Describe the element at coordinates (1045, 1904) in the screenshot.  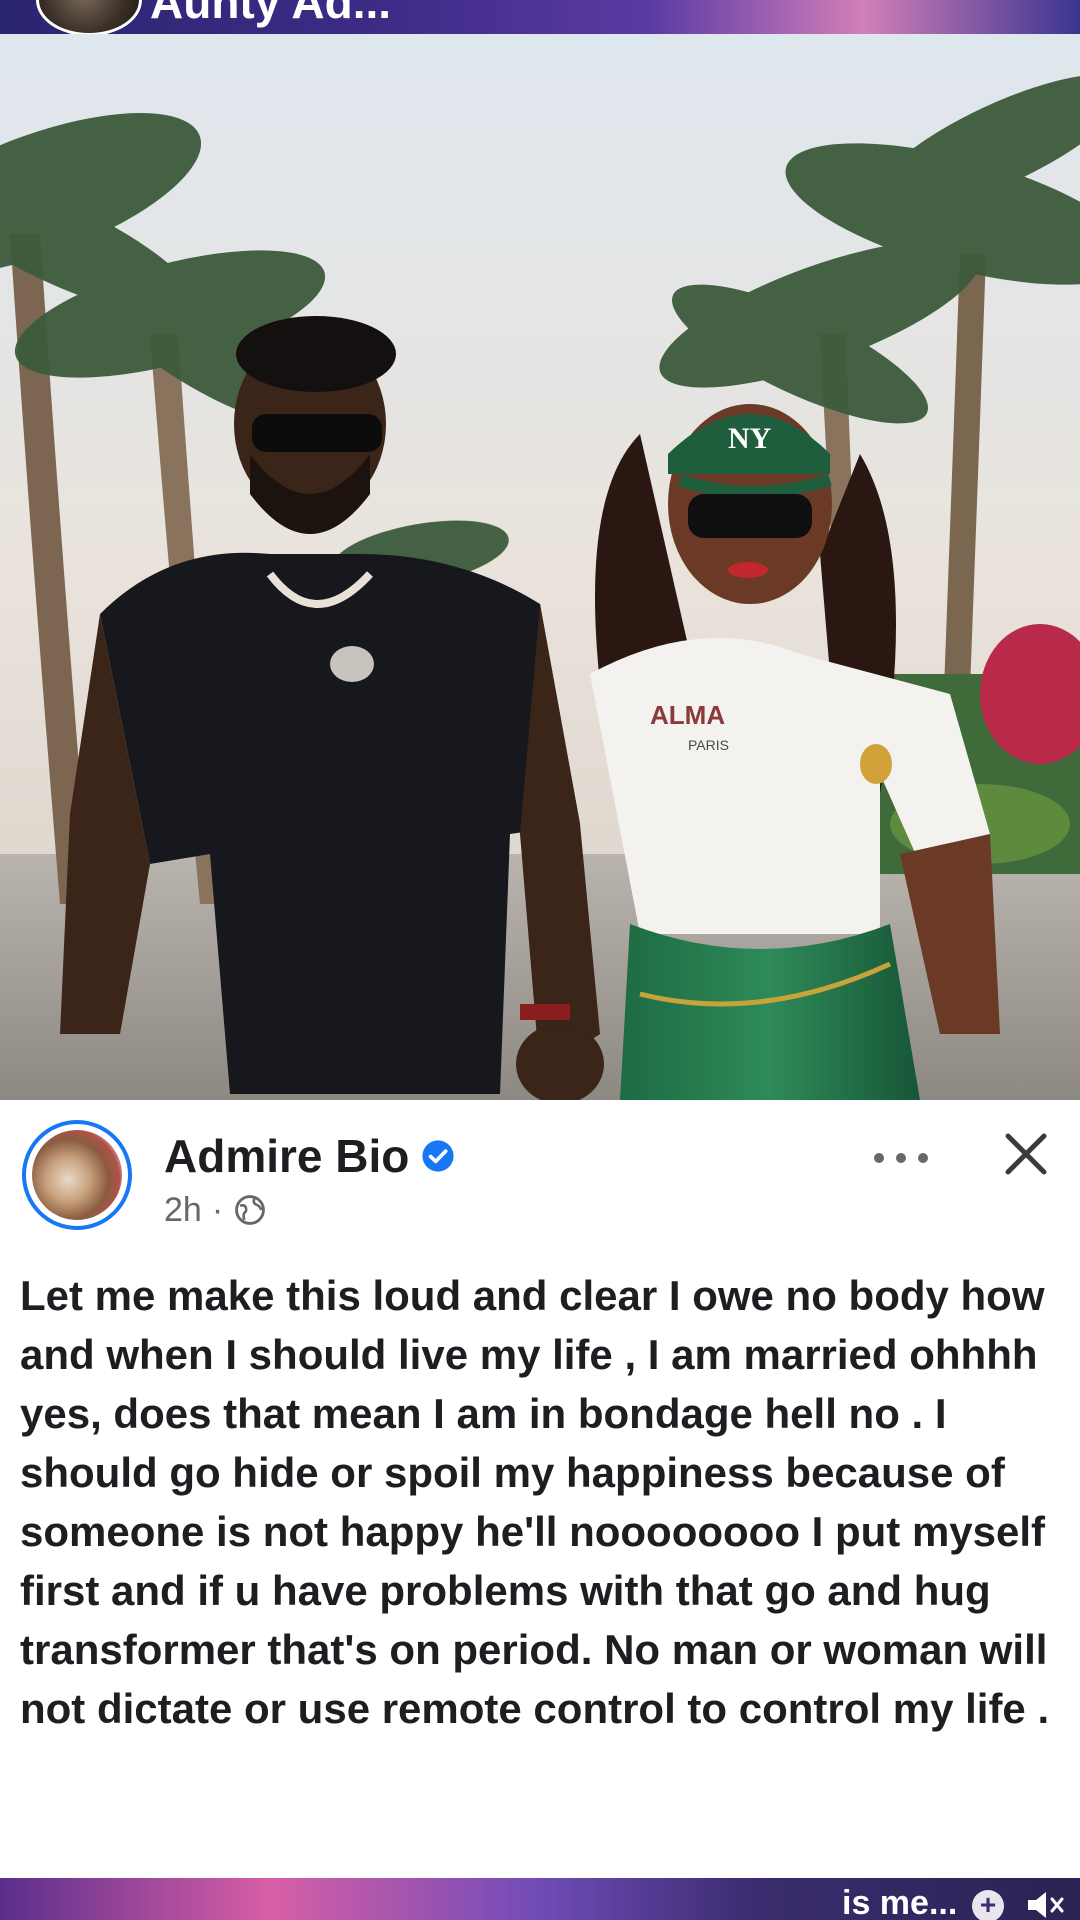
I see `mute-icon` at that location.